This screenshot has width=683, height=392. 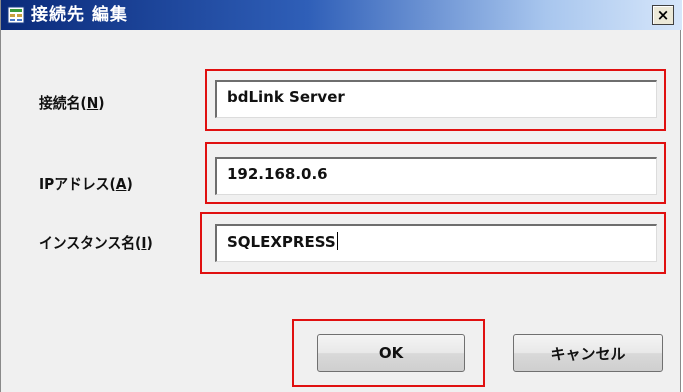 I want to click on highlight-box-connection-name, so click(x=435, y=100).